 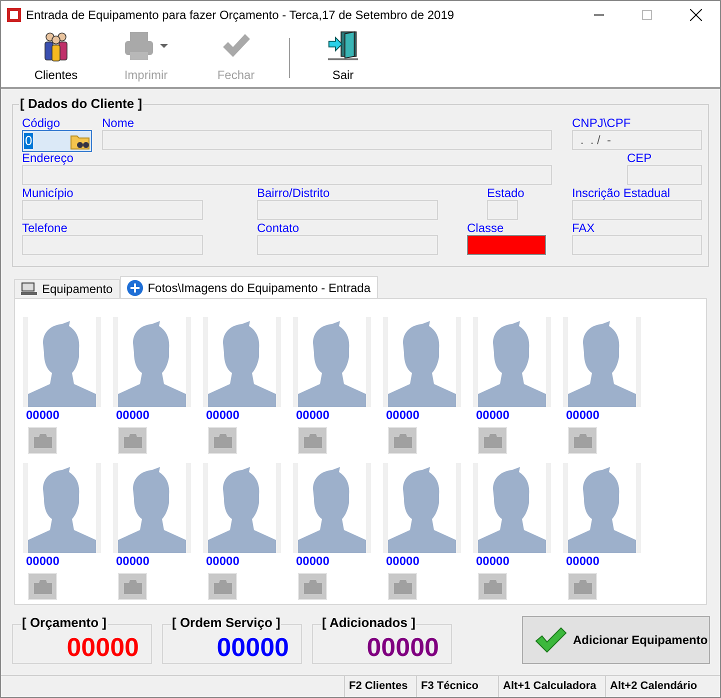 I want to click on field-label: Telefone, so click(x=45, y=228).